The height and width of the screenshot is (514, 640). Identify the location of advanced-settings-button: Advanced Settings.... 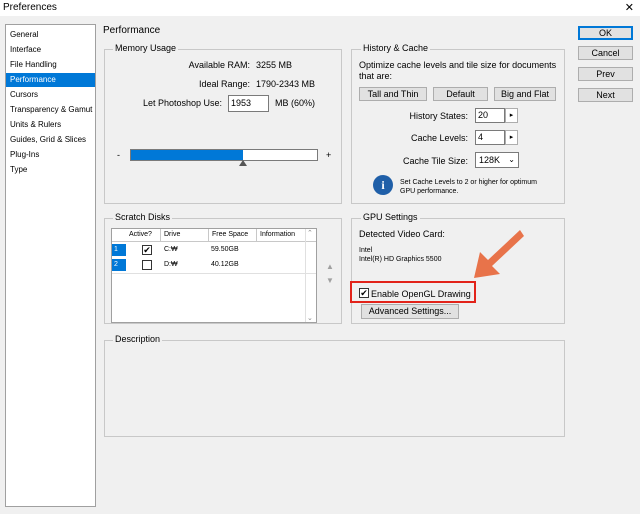
(410, 311).